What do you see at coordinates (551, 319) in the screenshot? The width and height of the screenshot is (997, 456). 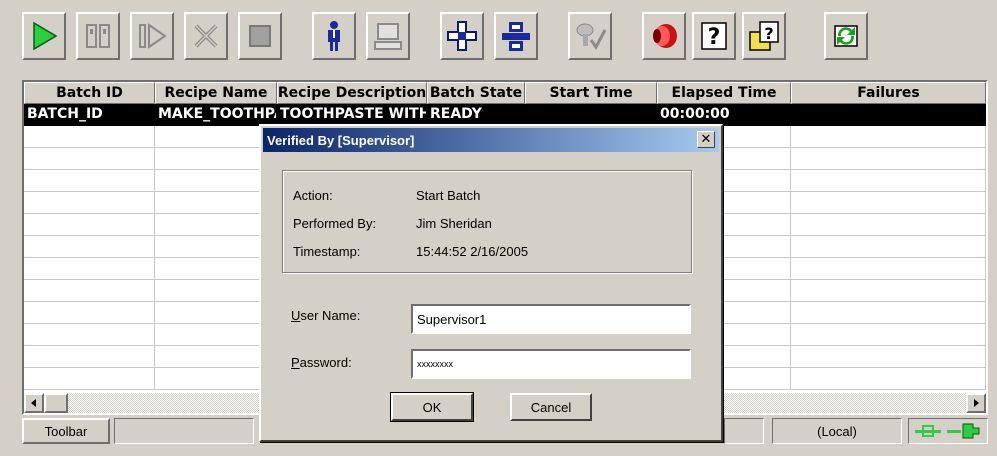 I see `username-field: Supervisor1` at bounding box center [551, 319].